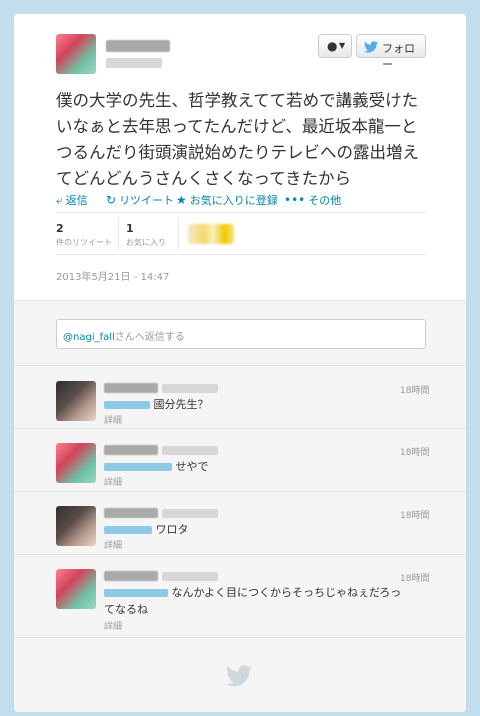 Image resolution: width=480 pixels, height=716 pixels. What do you see at coordinates (89, 337) in the screenshot?
I see `reply-mention: @nagi_fall` at bounding box center [89, 337].